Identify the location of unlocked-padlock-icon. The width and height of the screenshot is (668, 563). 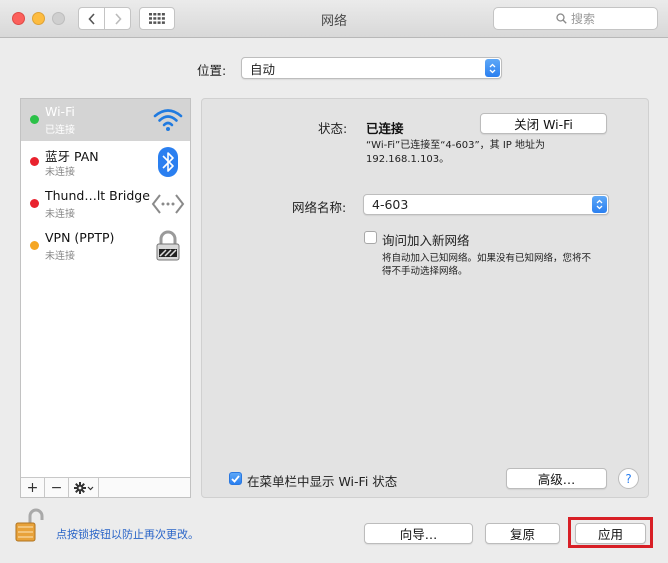
(29, 525).